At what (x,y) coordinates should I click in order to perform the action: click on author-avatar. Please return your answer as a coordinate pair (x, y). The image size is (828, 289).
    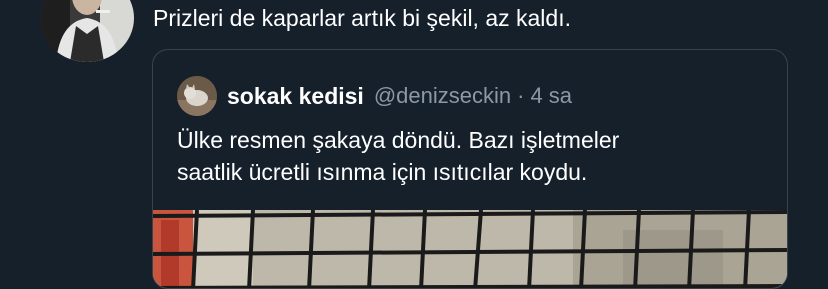
    Looking at the image, I should click on (87, 31).